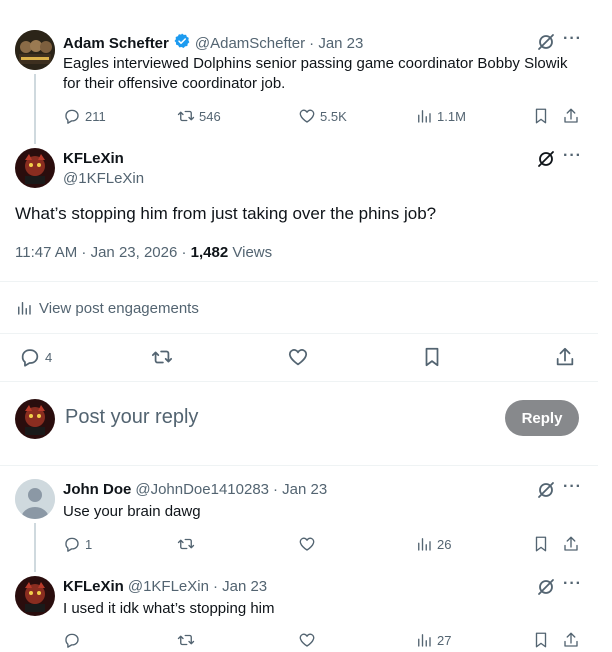 The width and height of the screenshot is (612, 652). What do you see at coordinates (444, 544) in the screenshot?
I see `views-count: 26` at bounding box center [444, 544].